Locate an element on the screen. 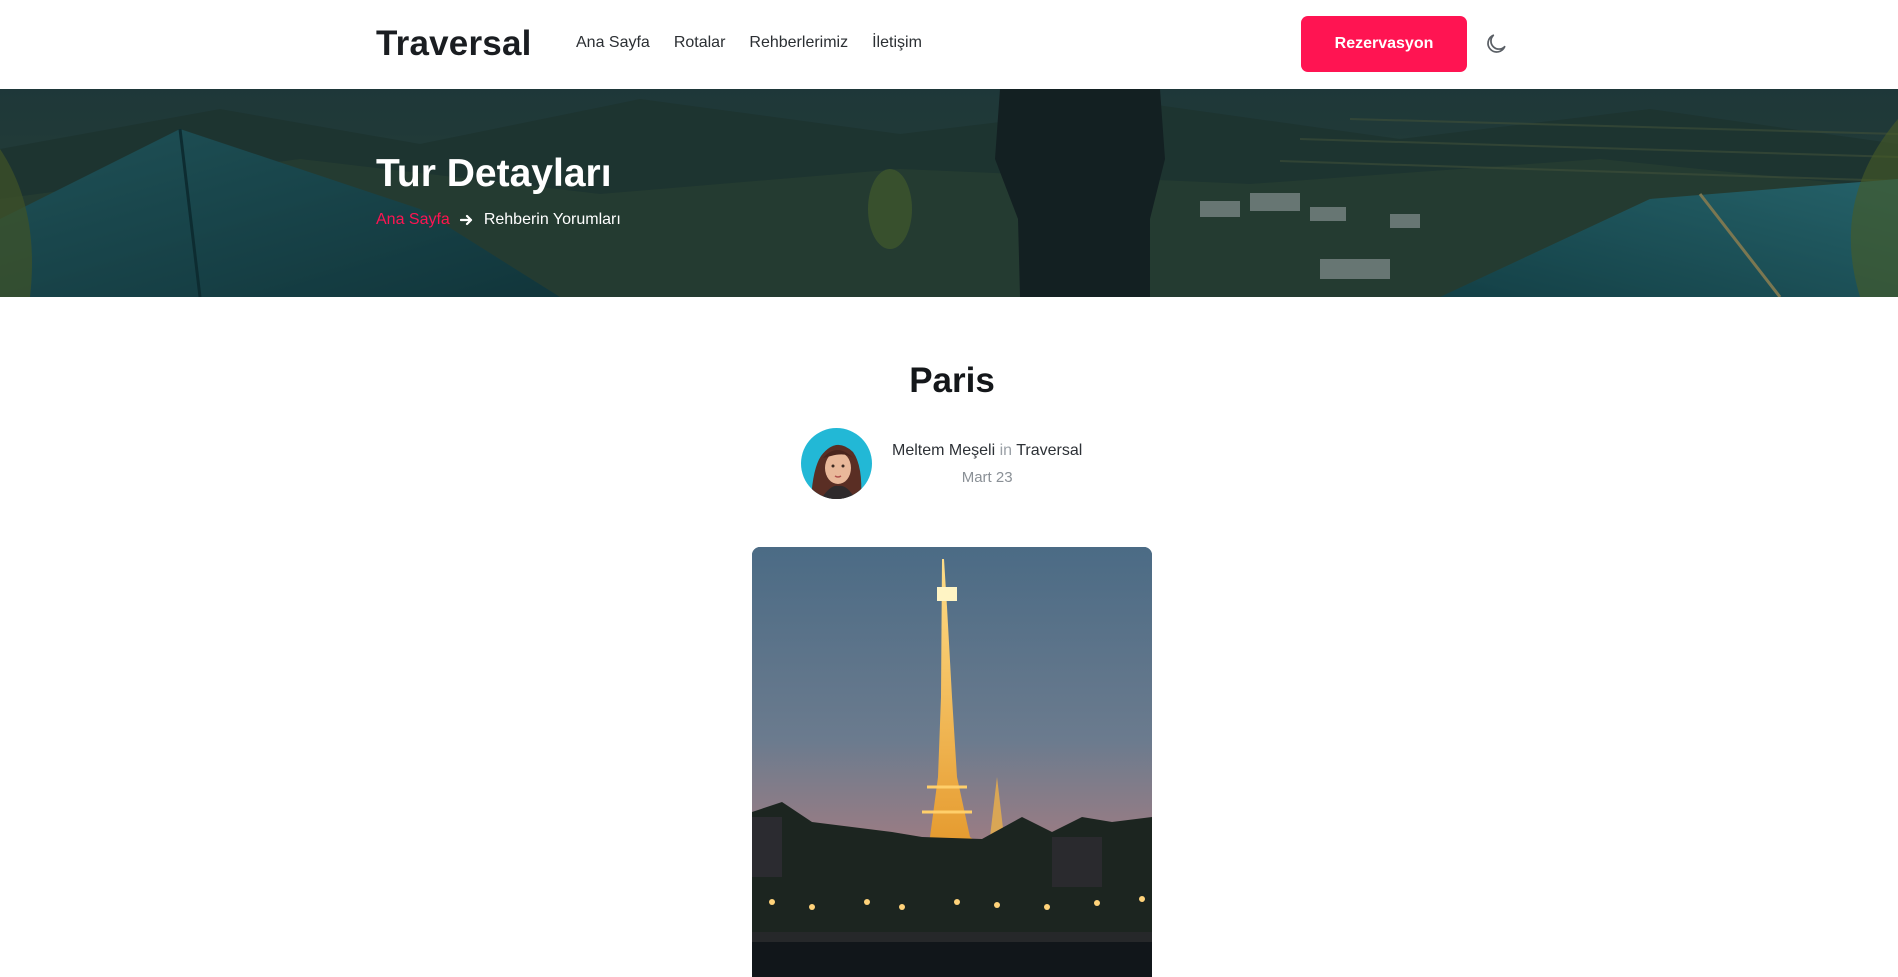 This screenshot has height=977, width=1898. author-line: Meltem Meşeli in Traversal is located at coordinates (987, 451).